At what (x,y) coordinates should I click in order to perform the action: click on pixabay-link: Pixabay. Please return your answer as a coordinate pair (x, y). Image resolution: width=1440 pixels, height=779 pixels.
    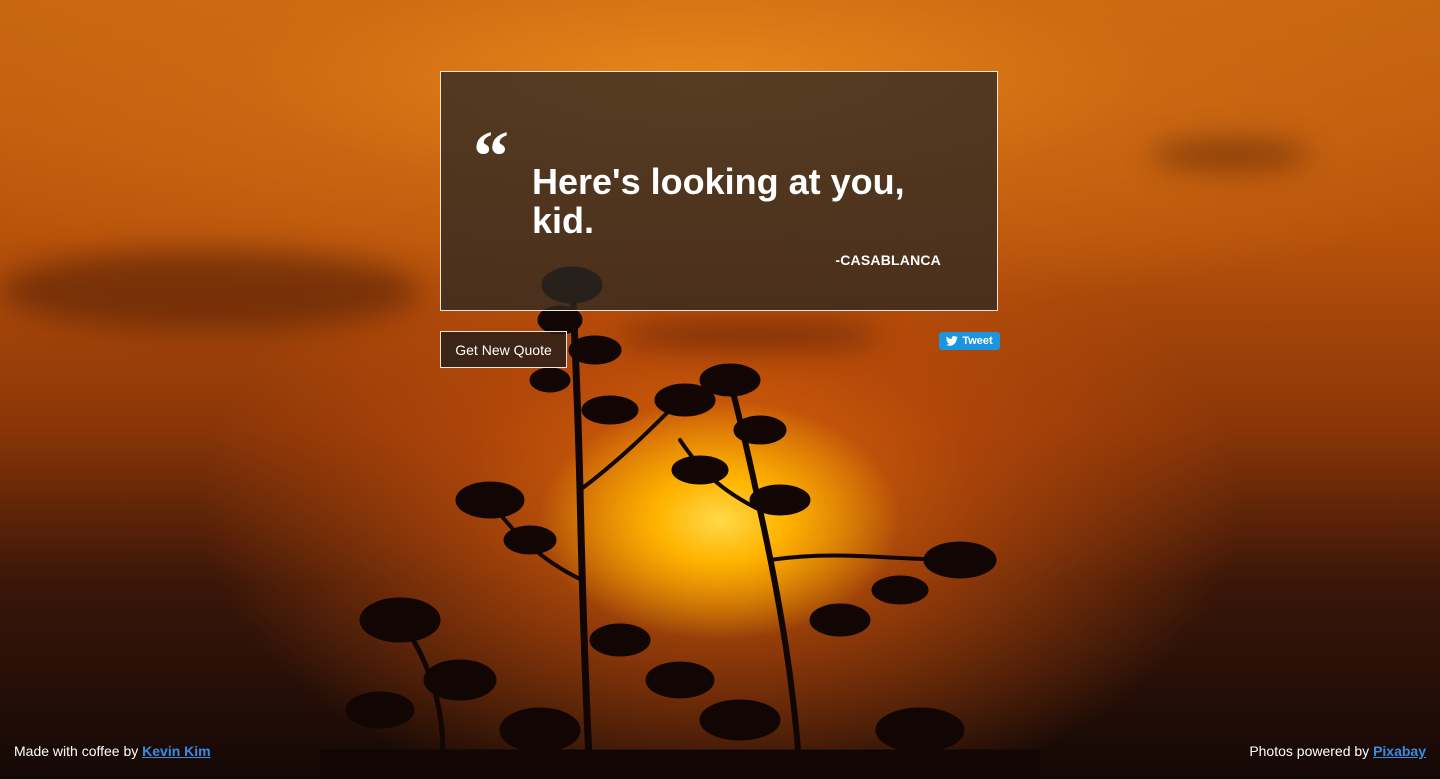
    Looking at the image, I should click on (1399, 751).